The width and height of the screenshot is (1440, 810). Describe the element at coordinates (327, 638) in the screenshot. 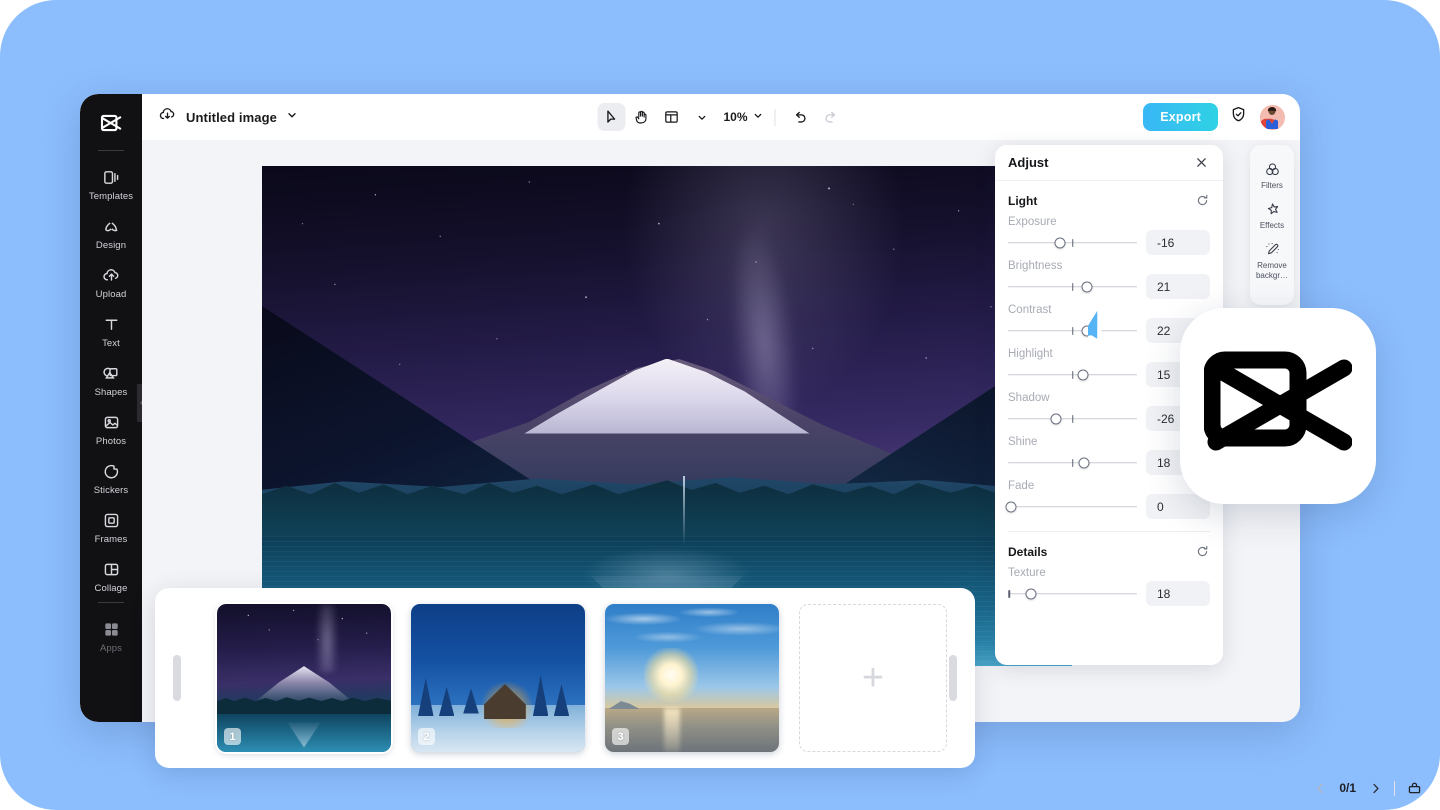

I see `thumb-milky-way` at that location.